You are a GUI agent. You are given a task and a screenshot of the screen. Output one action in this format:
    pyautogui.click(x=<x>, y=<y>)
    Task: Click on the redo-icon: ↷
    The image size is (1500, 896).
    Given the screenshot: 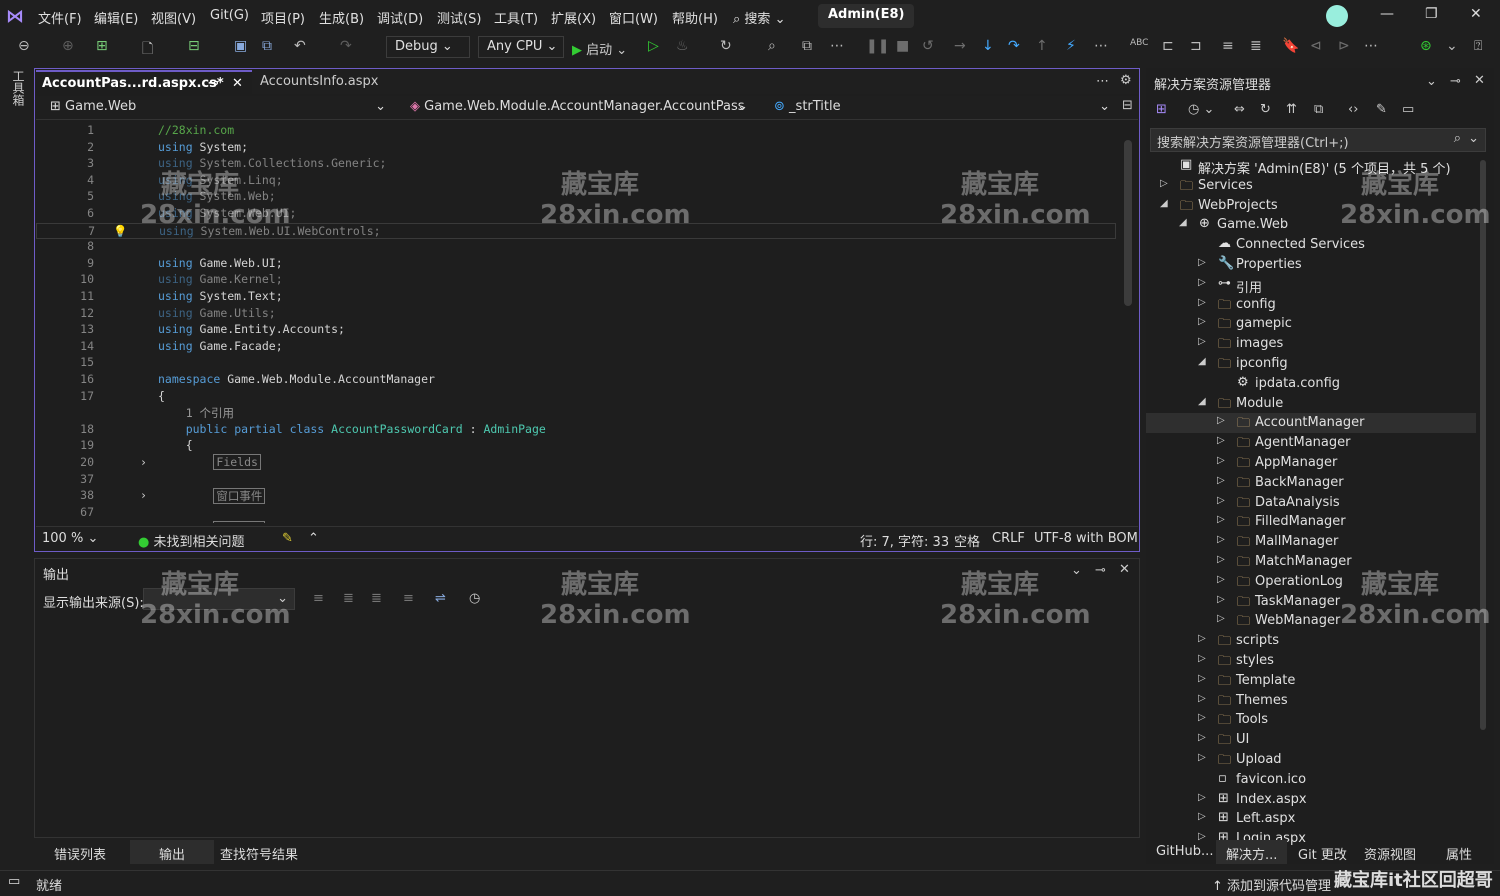 What is the action you would take?
    pyautogui.click(x=346, y=46)
    